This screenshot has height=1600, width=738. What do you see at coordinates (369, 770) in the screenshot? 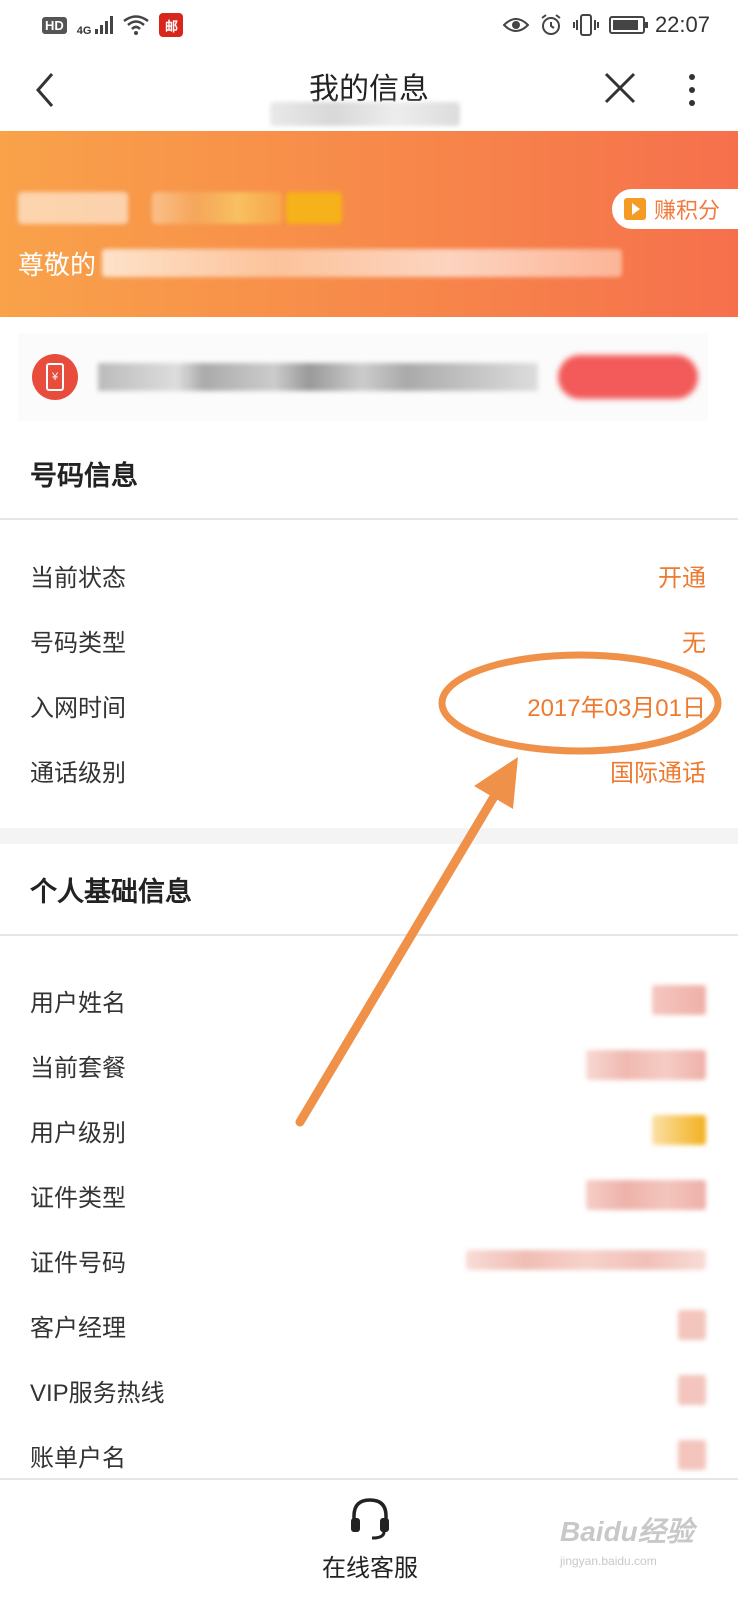
I see `number-info-row: 通话级别 国际通话` at bounding box center [369, 770].